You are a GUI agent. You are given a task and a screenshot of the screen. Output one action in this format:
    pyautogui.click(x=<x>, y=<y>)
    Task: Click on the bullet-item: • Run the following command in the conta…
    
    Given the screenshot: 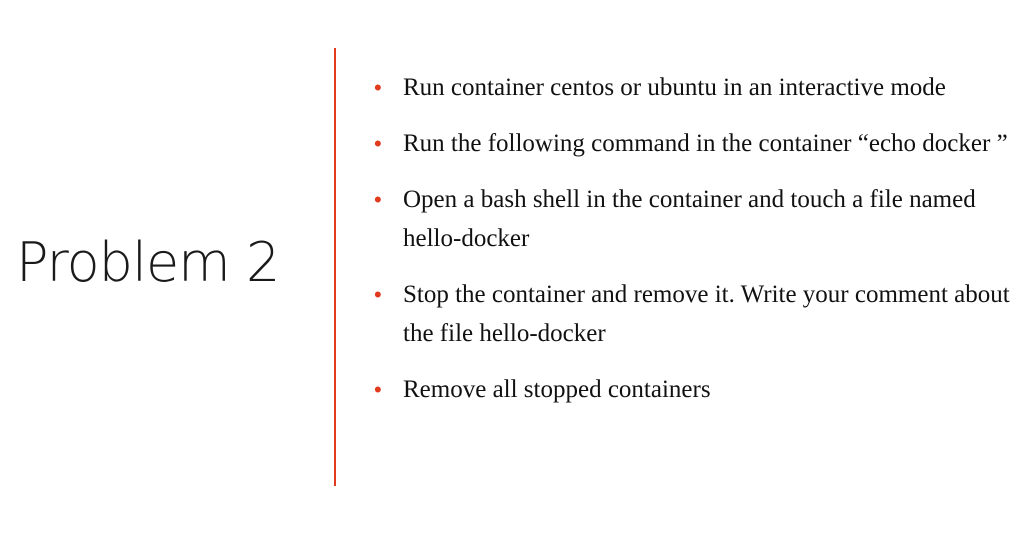 What is the action you would take?
    pyautogui.click(x=699, y=143)
    